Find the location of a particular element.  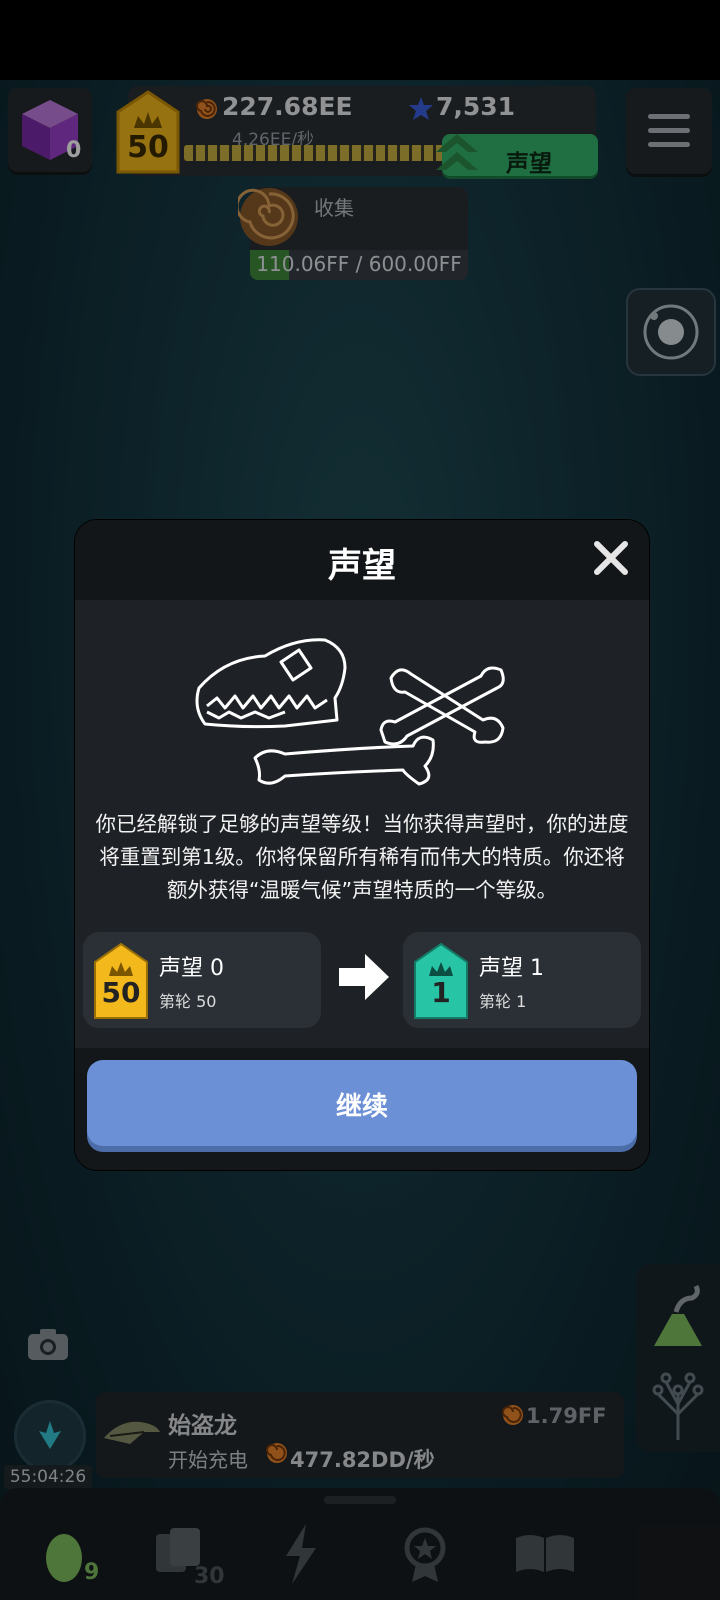

close-icon is located at coordinates (611, 558).